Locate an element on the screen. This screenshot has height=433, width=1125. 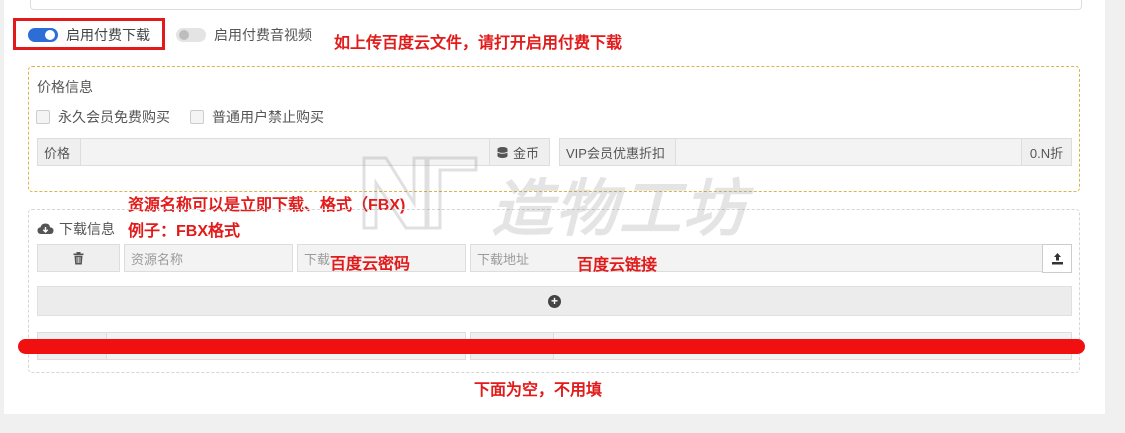
download-title-text: 下载信息 is located at coordinates (87, 229).